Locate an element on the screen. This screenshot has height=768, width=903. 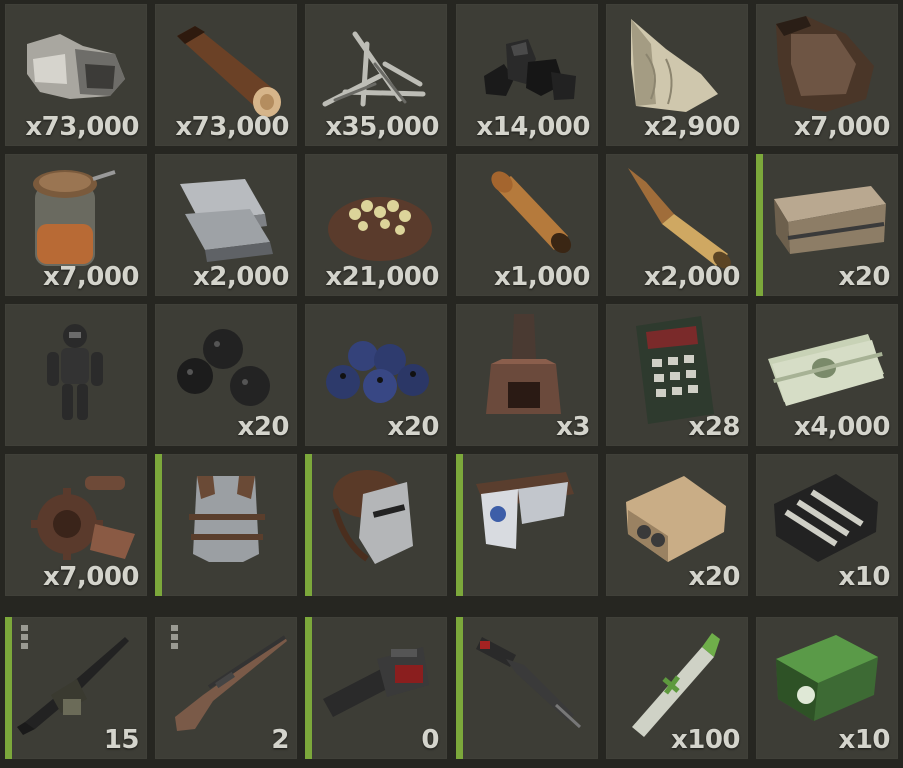
inventory-slot: x4,000 is located at coordinates (827, 375).